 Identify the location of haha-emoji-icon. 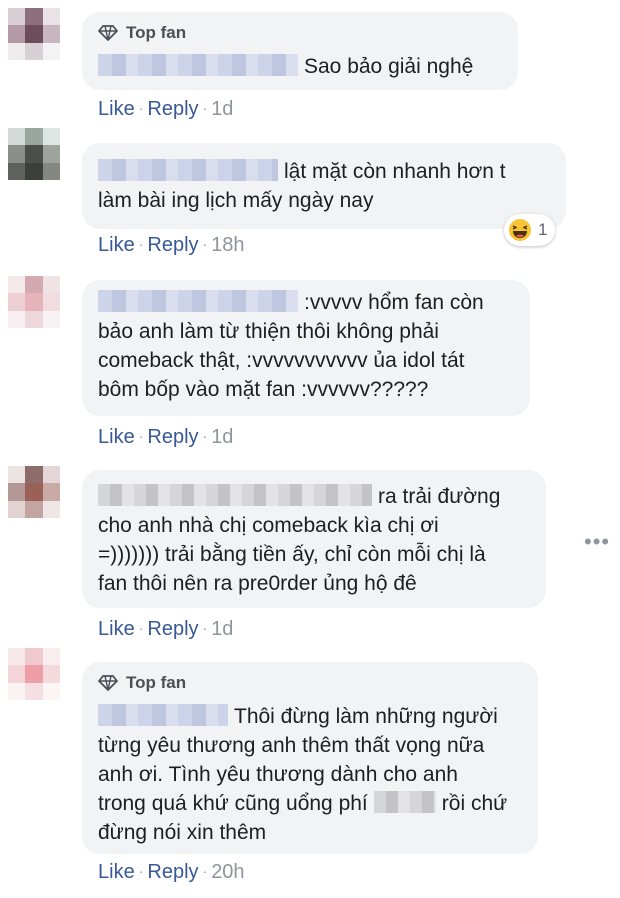
(520, 230).